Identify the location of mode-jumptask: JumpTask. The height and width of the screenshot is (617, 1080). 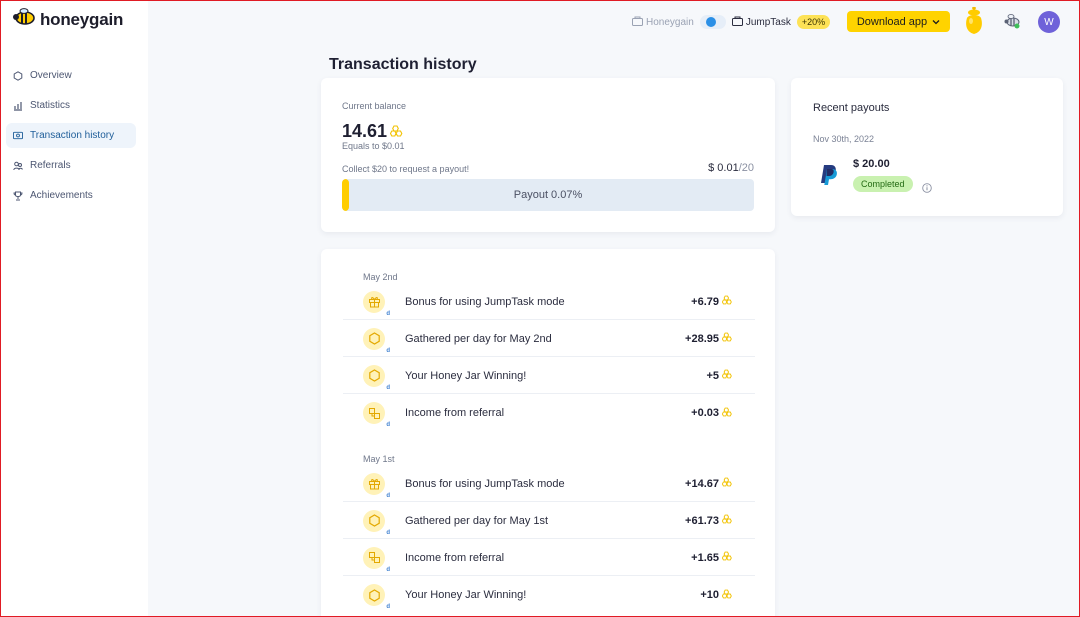
(761, 22).